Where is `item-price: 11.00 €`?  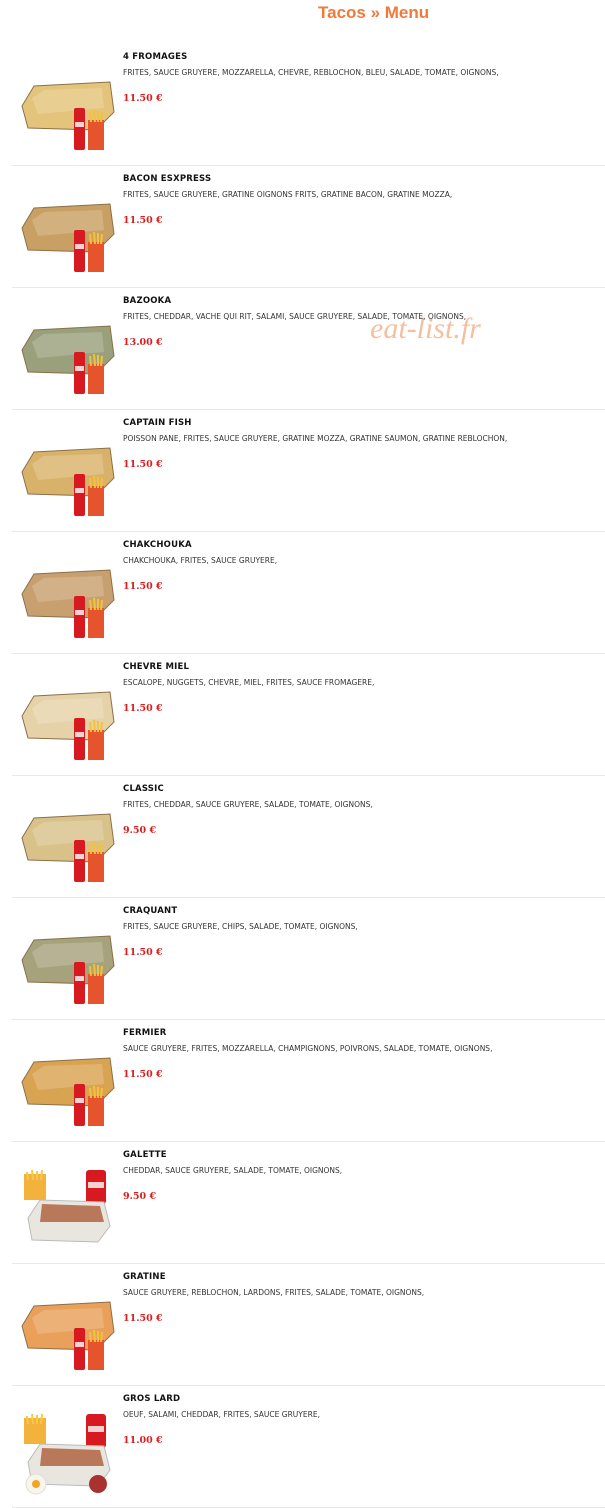
item-price: 11.00 € is located at coordinates (143, 1440).